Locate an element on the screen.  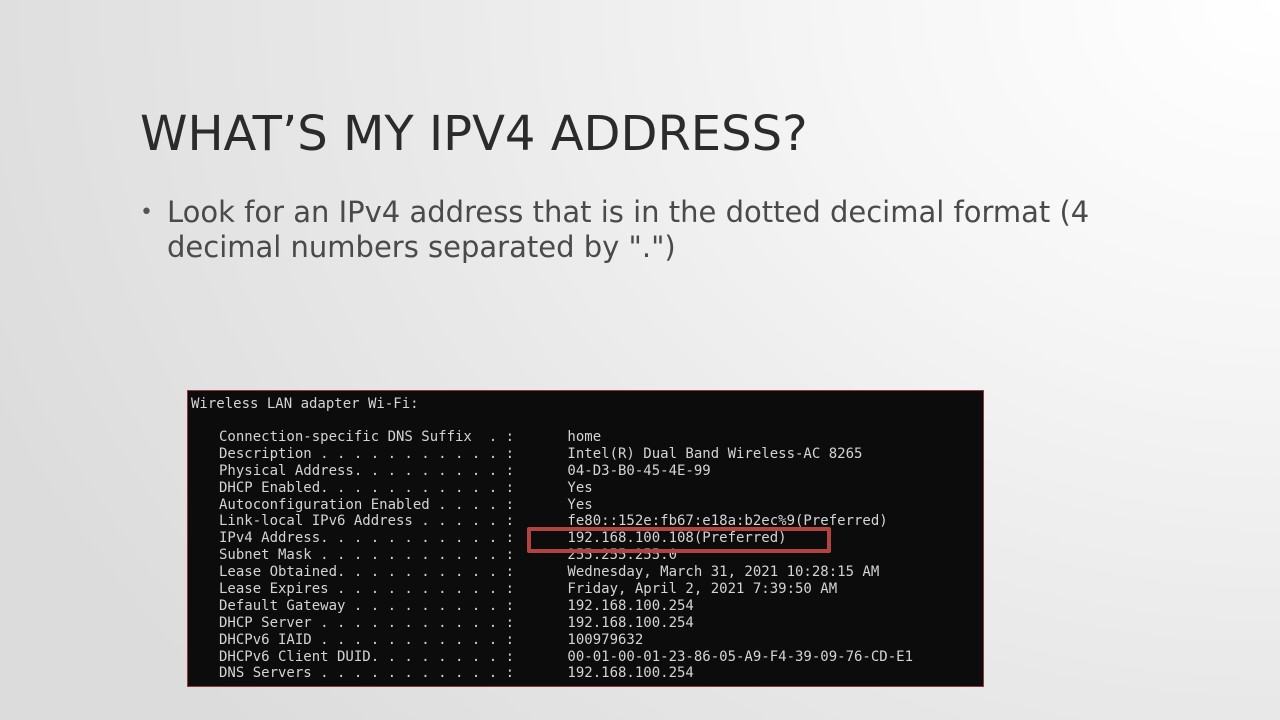
row-value: Friday, April 2, 2021 7:39:50 AM is located at coordinates (698, 589).